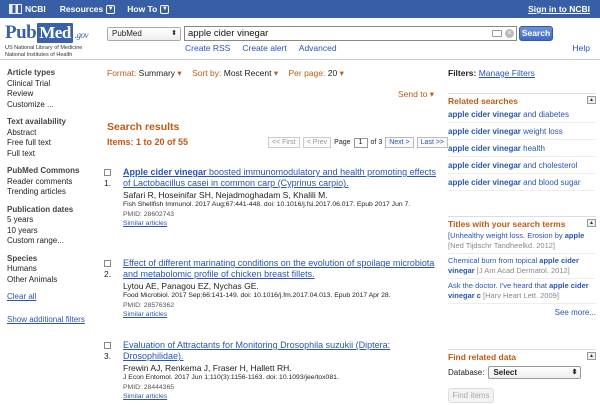 The image size is (600, 405). I want to click on result-pmid: PMID: 28576362, so click(149, 305).